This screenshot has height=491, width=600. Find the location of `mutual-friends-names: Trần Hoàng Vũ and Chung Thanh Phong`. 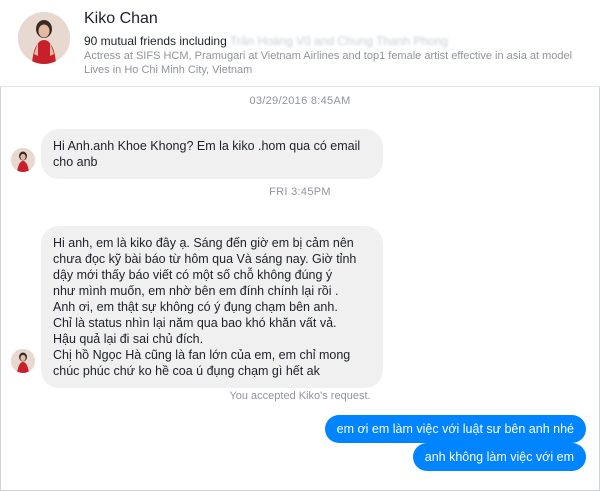

mutual-friends-names: Trần Hoàng Vũ and Chung Thanh Phong is located at coordinates (339, 41).